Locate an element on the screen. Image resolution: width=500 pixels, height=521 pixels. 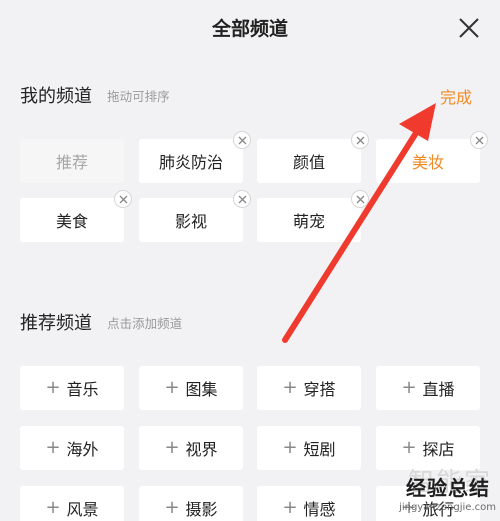
add-channel-chip: + 图集 is located at coordinates (191, 388).